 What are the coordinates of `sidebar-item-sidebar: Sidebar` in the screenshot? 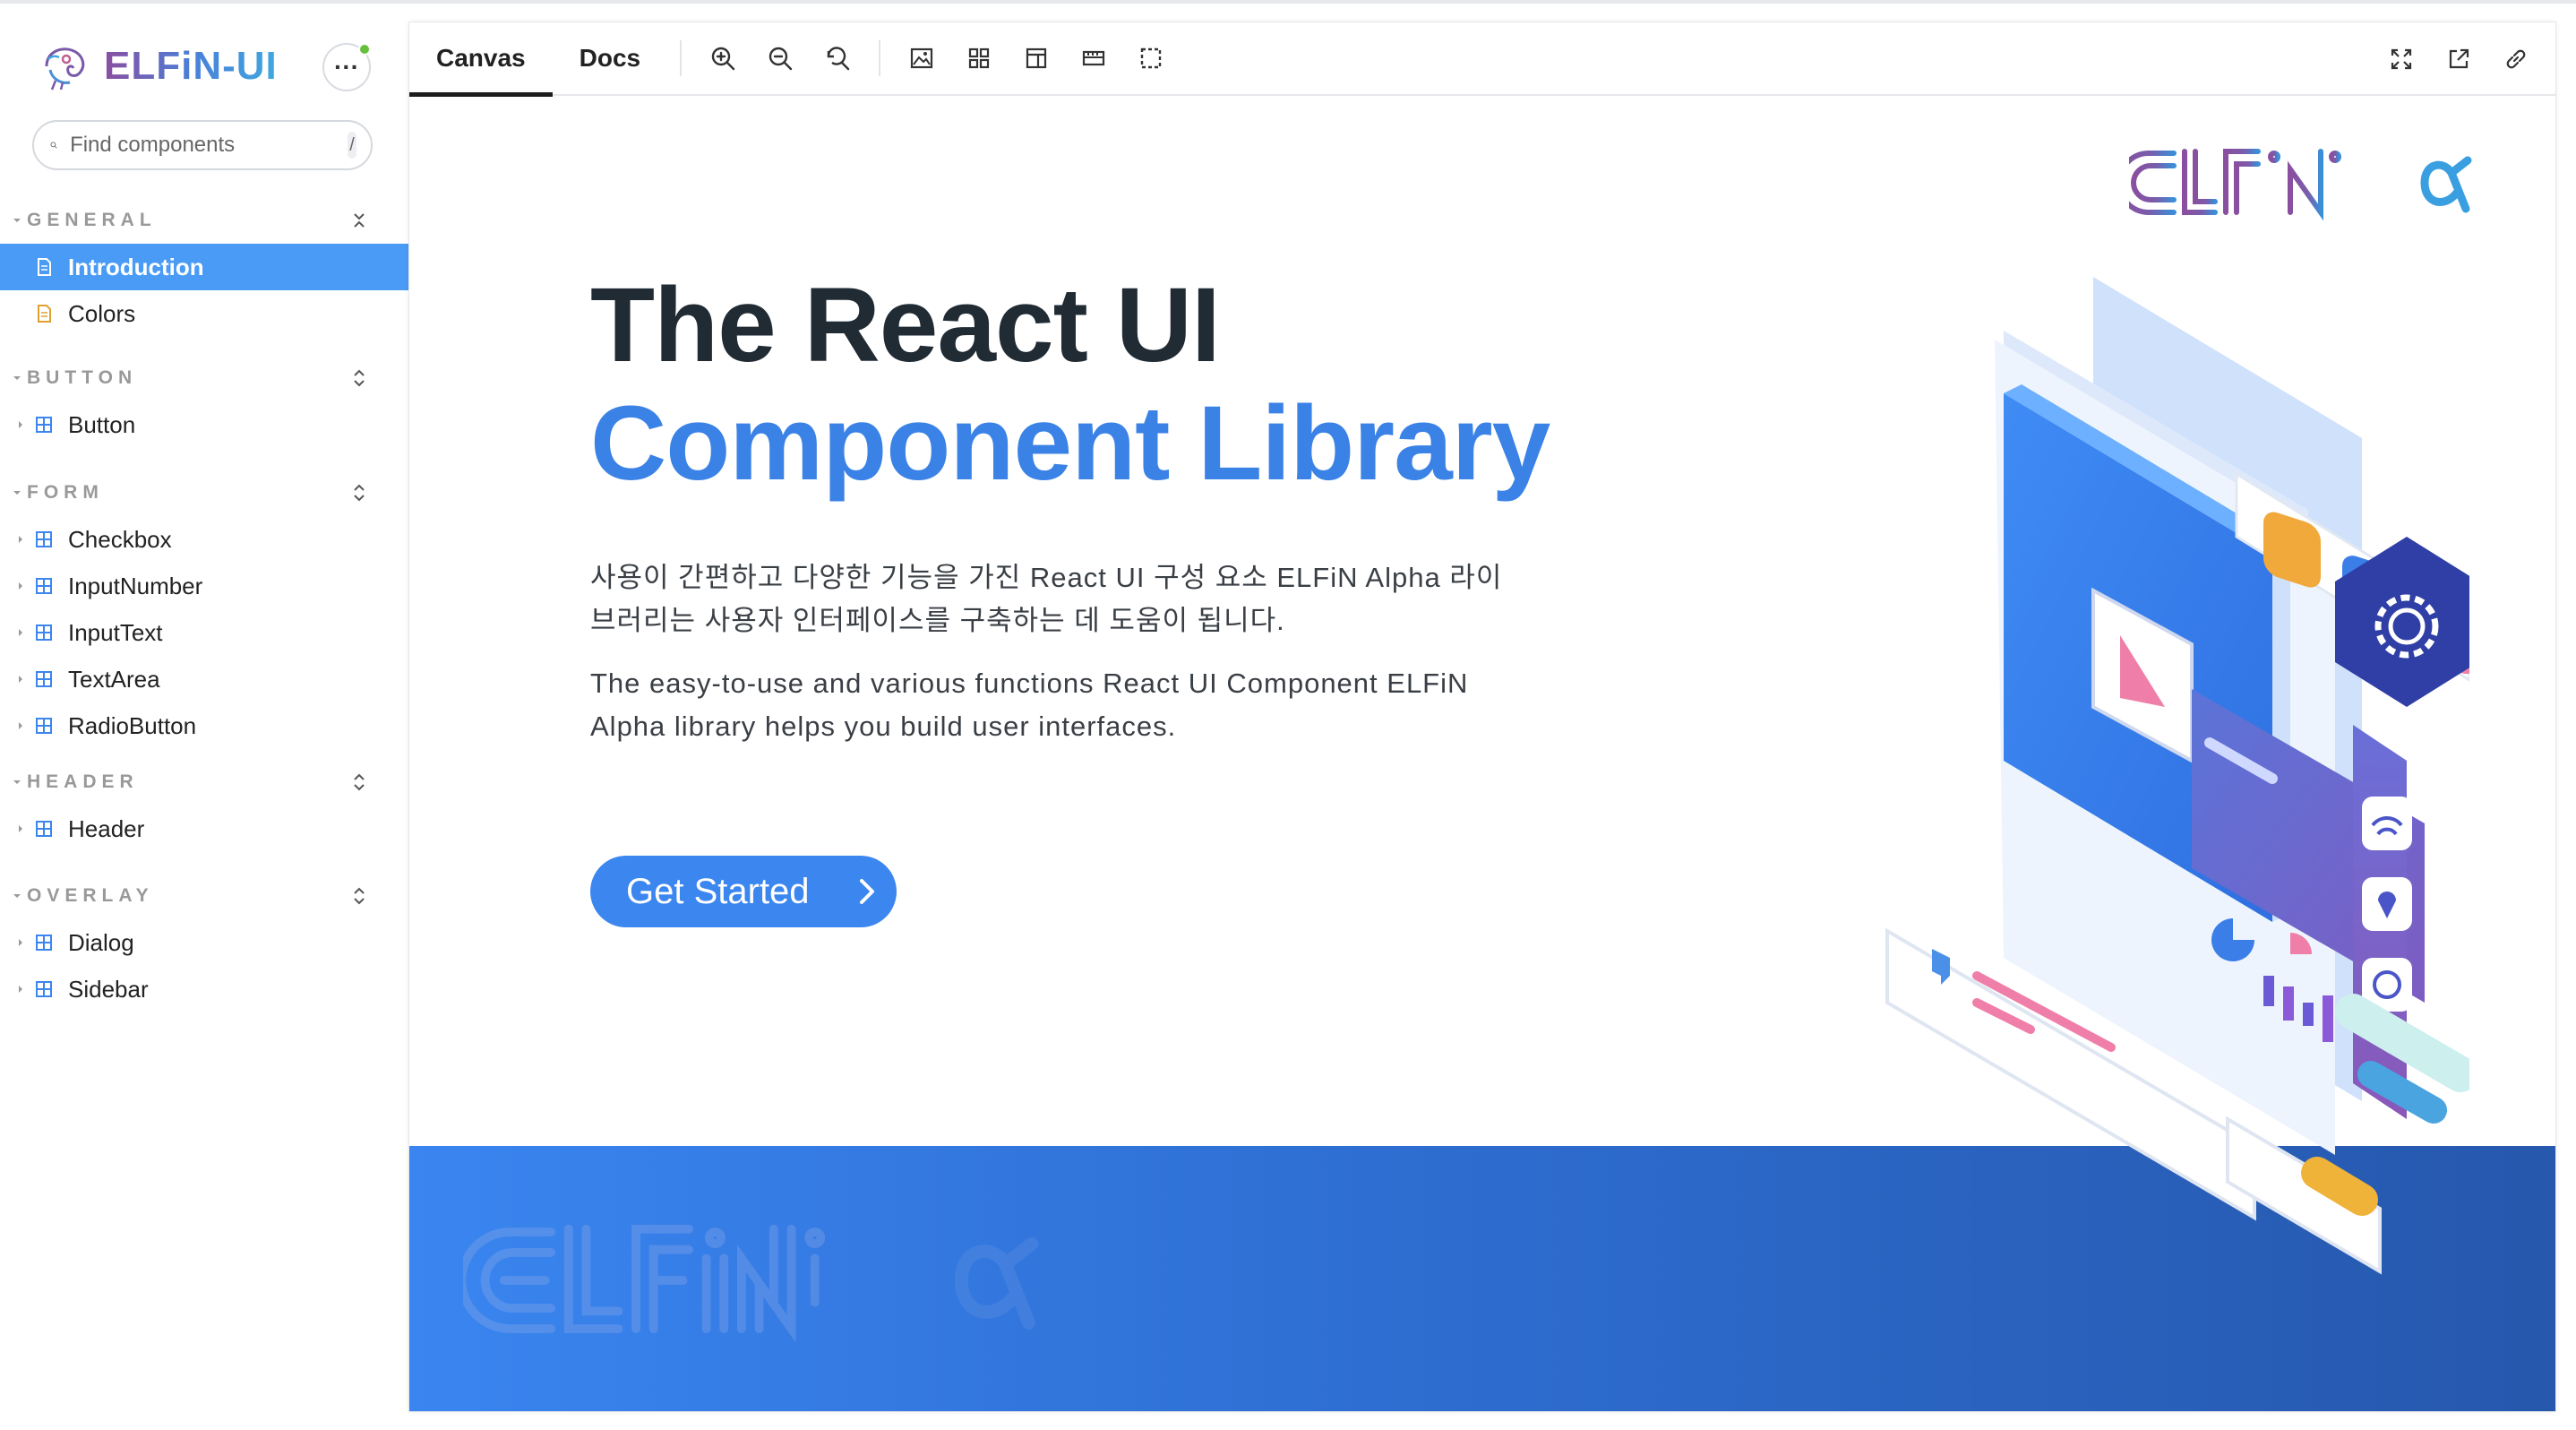 It's located at (204, 989).